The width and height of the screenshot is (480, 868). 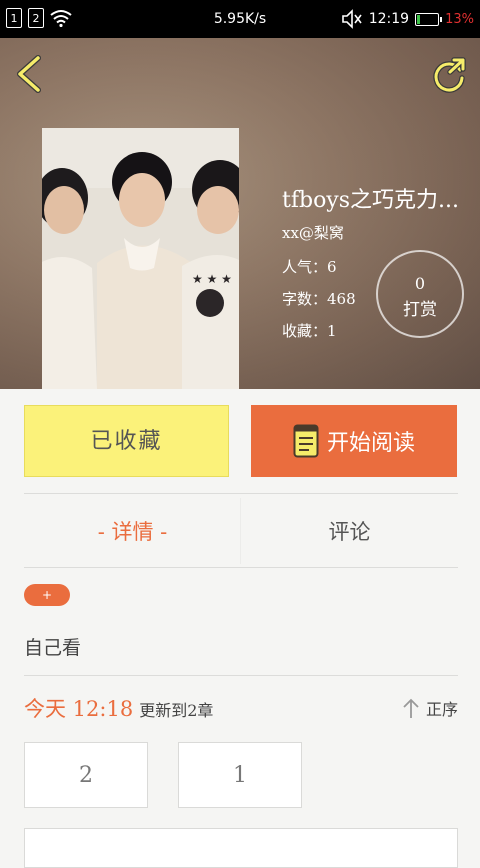 What do you see at coordinates (47, 595) in the screenshot?
I see `add-tag-button: +` at bounding box center [47, 595].